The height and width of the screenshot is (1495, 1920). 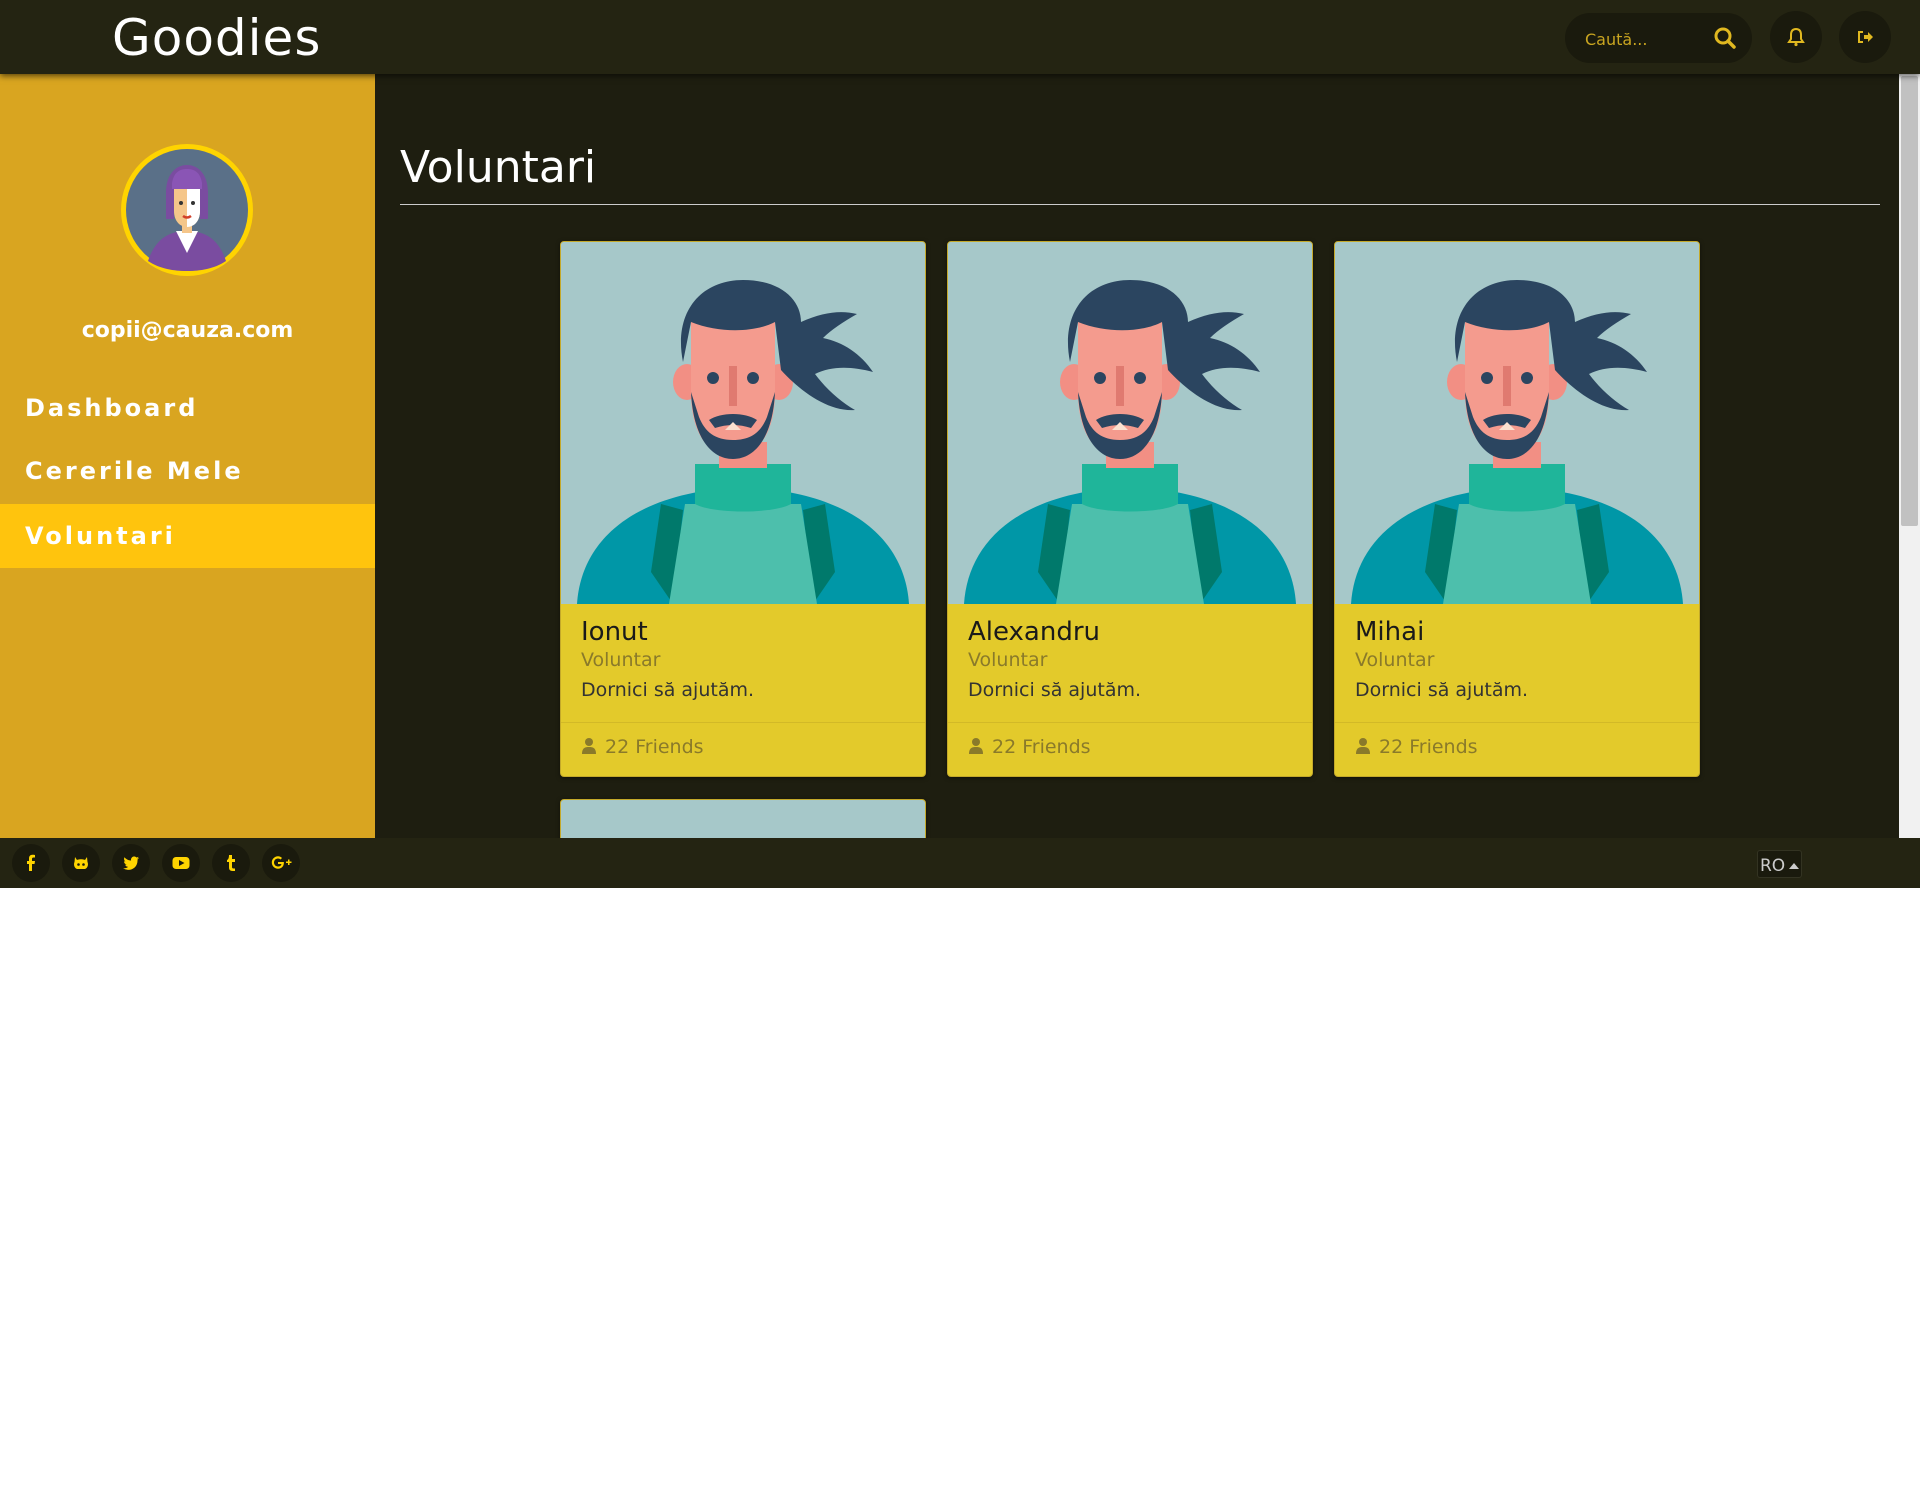 What do you see at coordinates (1140, 204) in the screenshot?
I see `title-divider` at bounding box center [1140, 204].